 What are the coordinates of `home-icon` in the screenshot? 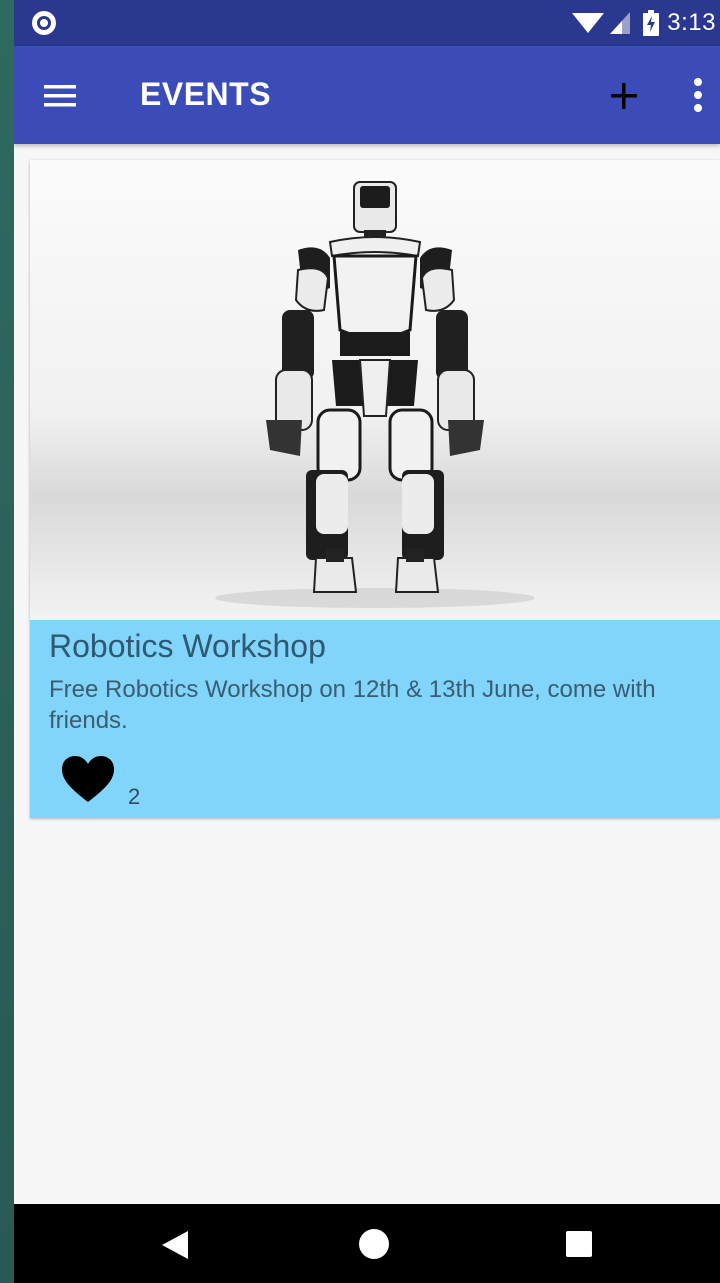 It's located at (374, 1244).